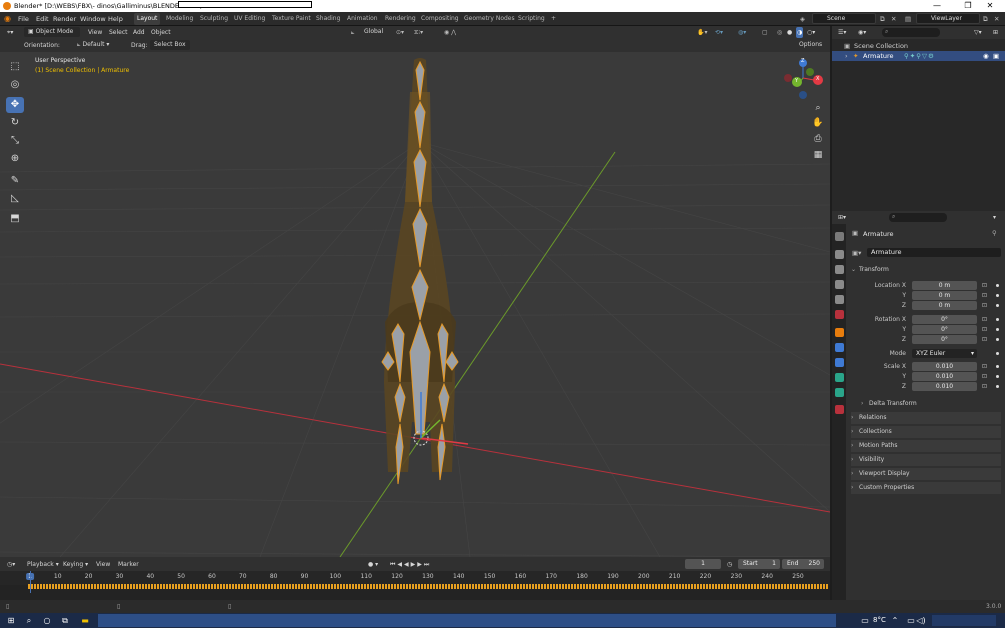  I want to click on menu-keying: Keying ▾, so click(75, 564).